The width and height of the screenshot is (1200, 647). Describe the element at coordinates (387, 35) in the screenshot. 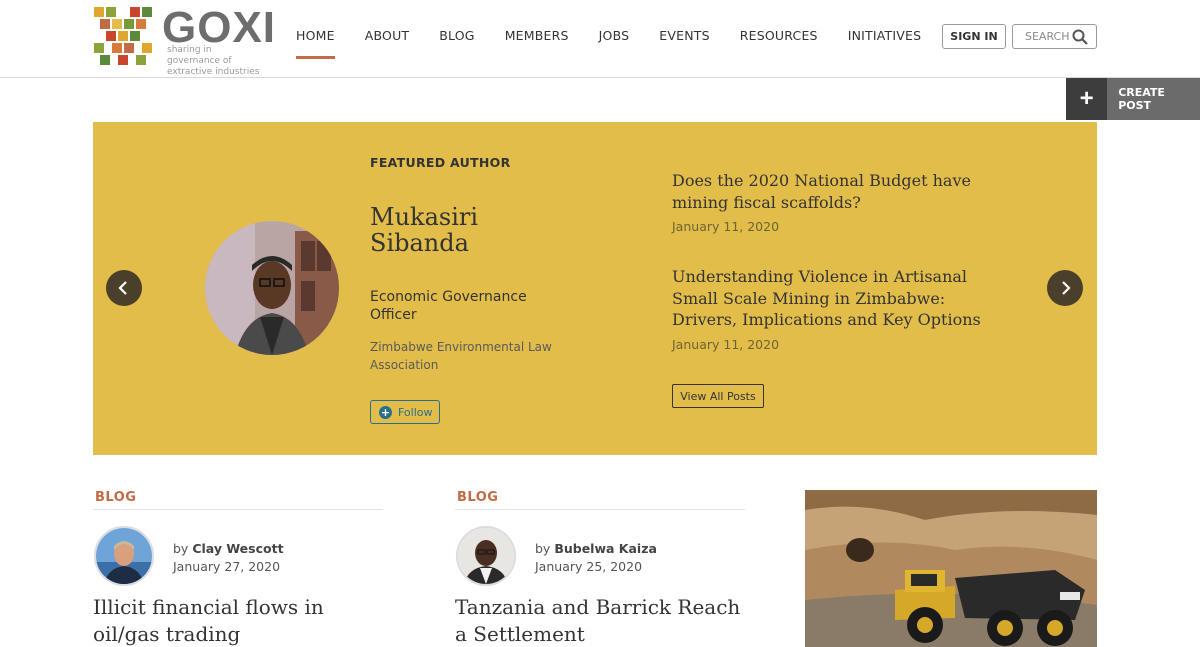

I see `nav-about: ABOUT` at that location.